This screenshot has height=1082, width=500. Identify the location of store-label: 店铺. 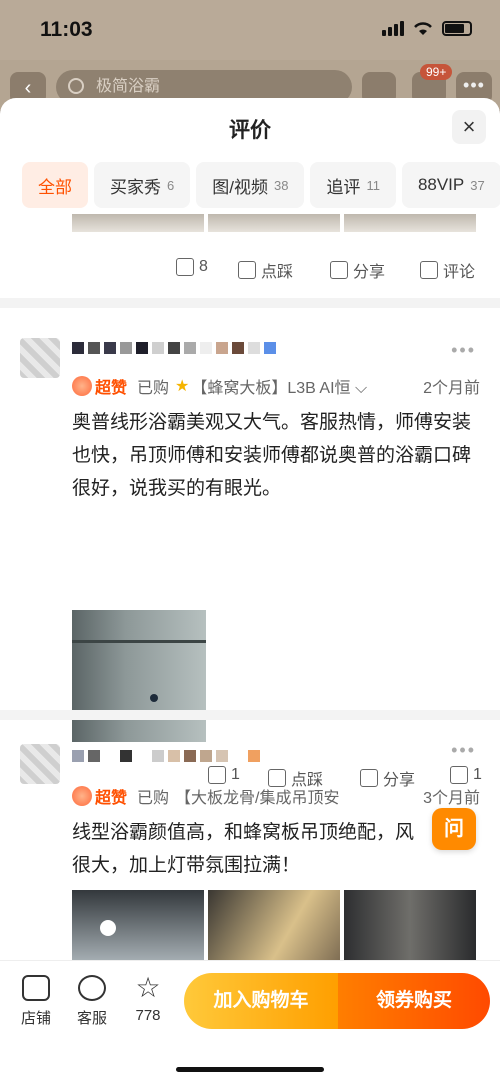
(35, 1018).